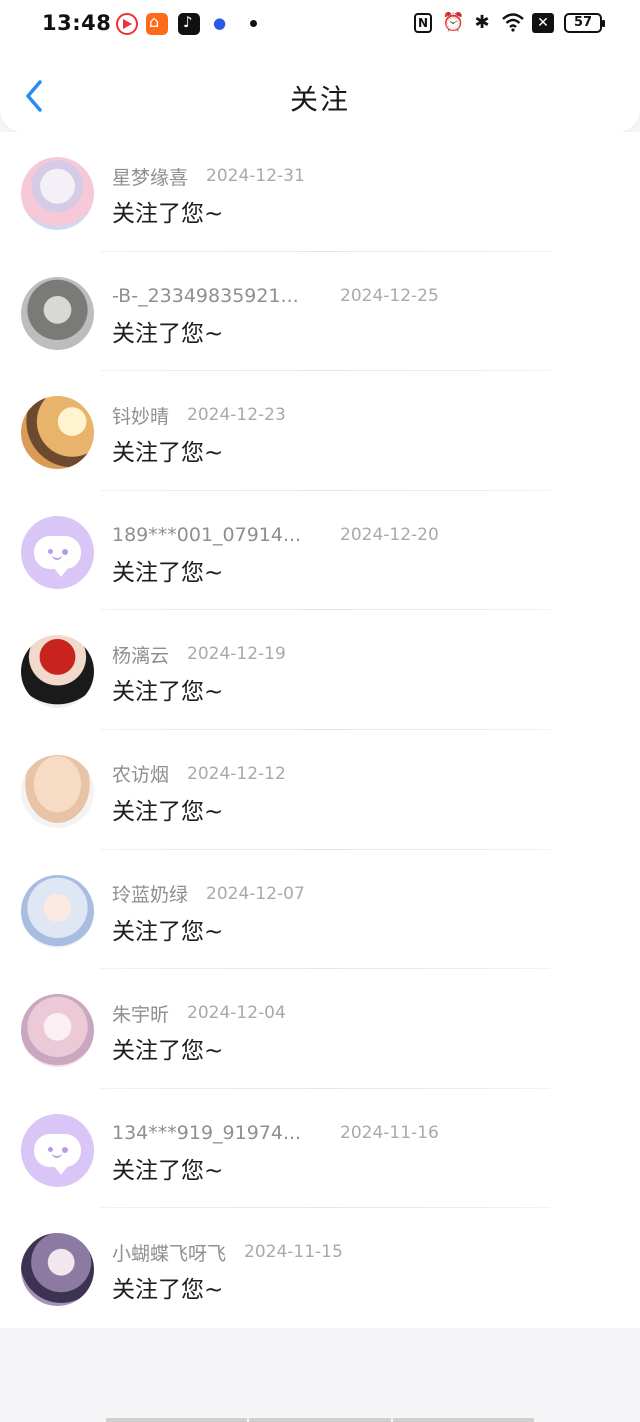 Image resolution: width=640 pixels, height=1422 pixels. Describe the element at coordinates (141, 775) in the screenshot. I see `user-name: 农访烟` at that location.